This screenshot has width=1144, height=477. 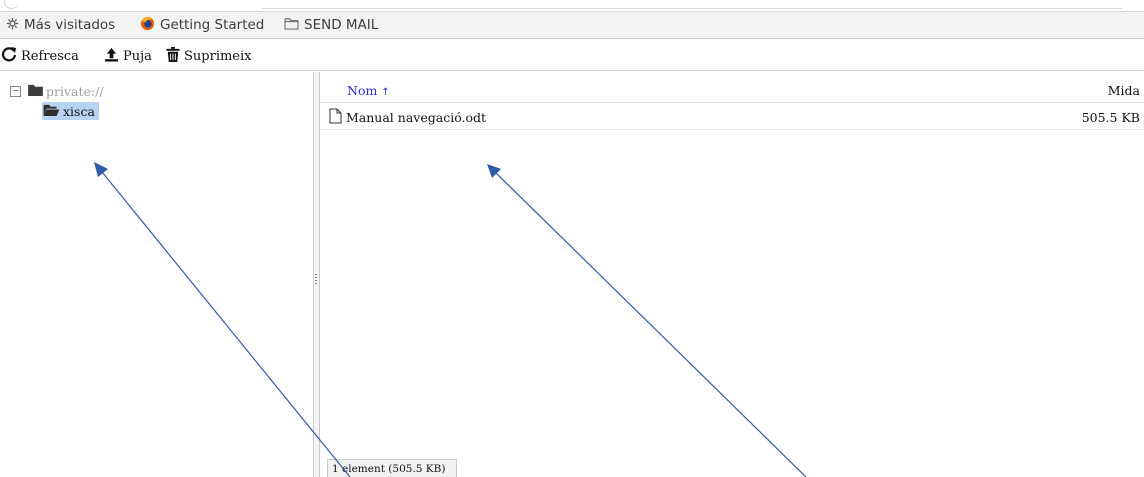 What do you see at coordinates (111, 56) in the screenshot?
I see `upload-icon` at bounding box center [111, 56].